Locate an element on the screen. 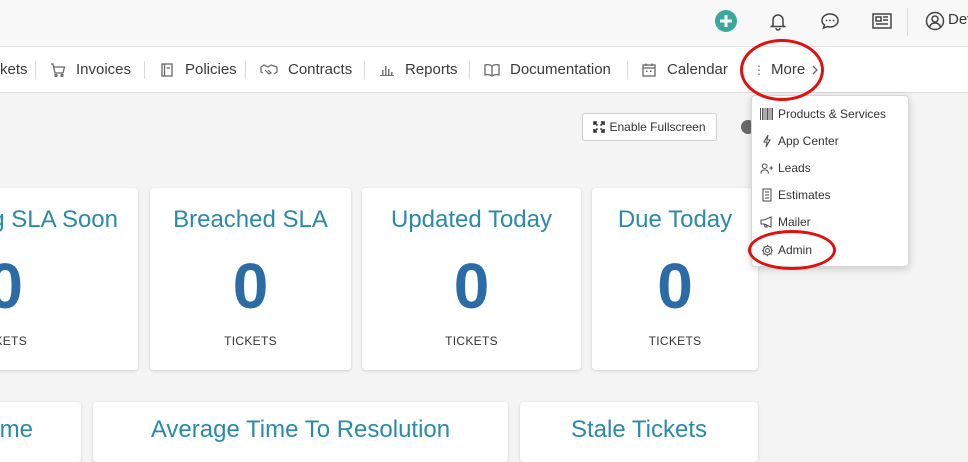 This screenshot has width=968, height=462. bell-icon is located at coordinates (778, 21).